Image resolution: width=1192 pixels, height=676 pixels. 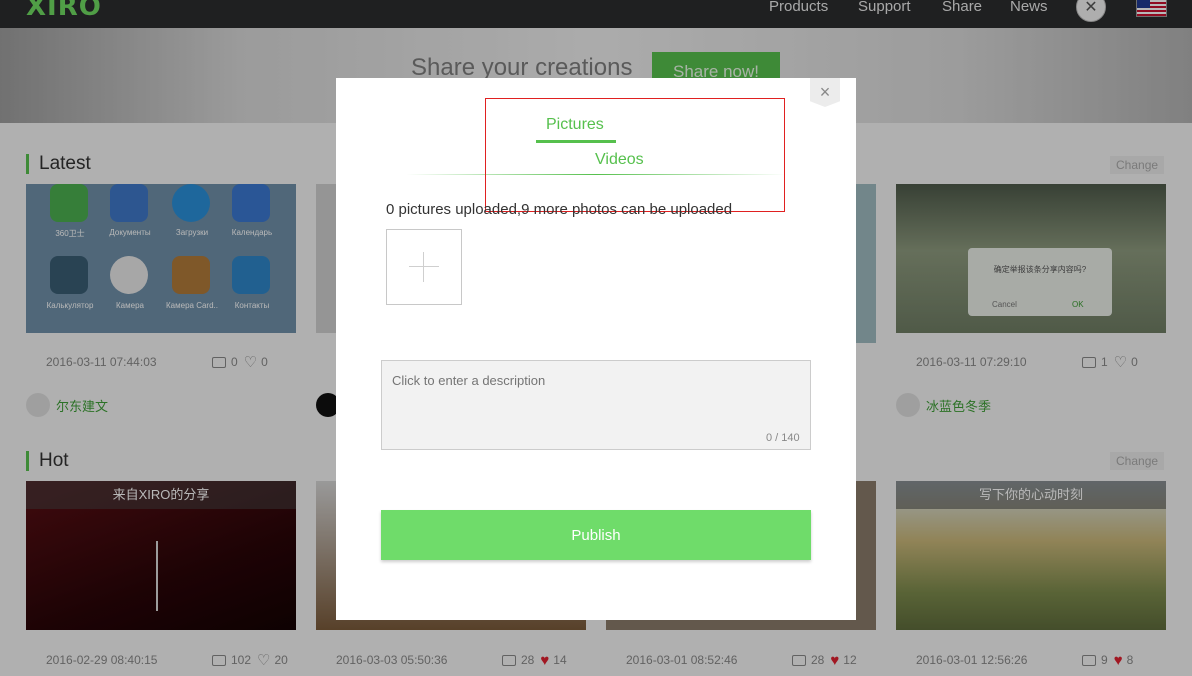 I want to click on add-picture-button, so click(x=424, y=267).